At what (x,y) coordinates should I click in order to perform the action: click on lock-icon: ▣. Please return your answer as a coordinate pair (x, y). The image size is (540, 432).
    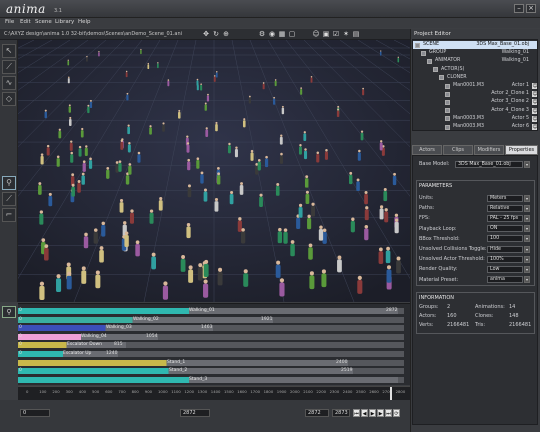
    Looking at the image, I should click on (326, 34).